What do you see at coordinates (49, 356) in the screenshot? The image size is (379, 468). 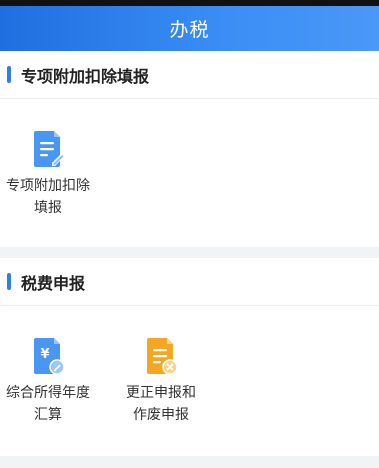 I see `yuan-document-icon: ¥` at bounding box center [49, 356].